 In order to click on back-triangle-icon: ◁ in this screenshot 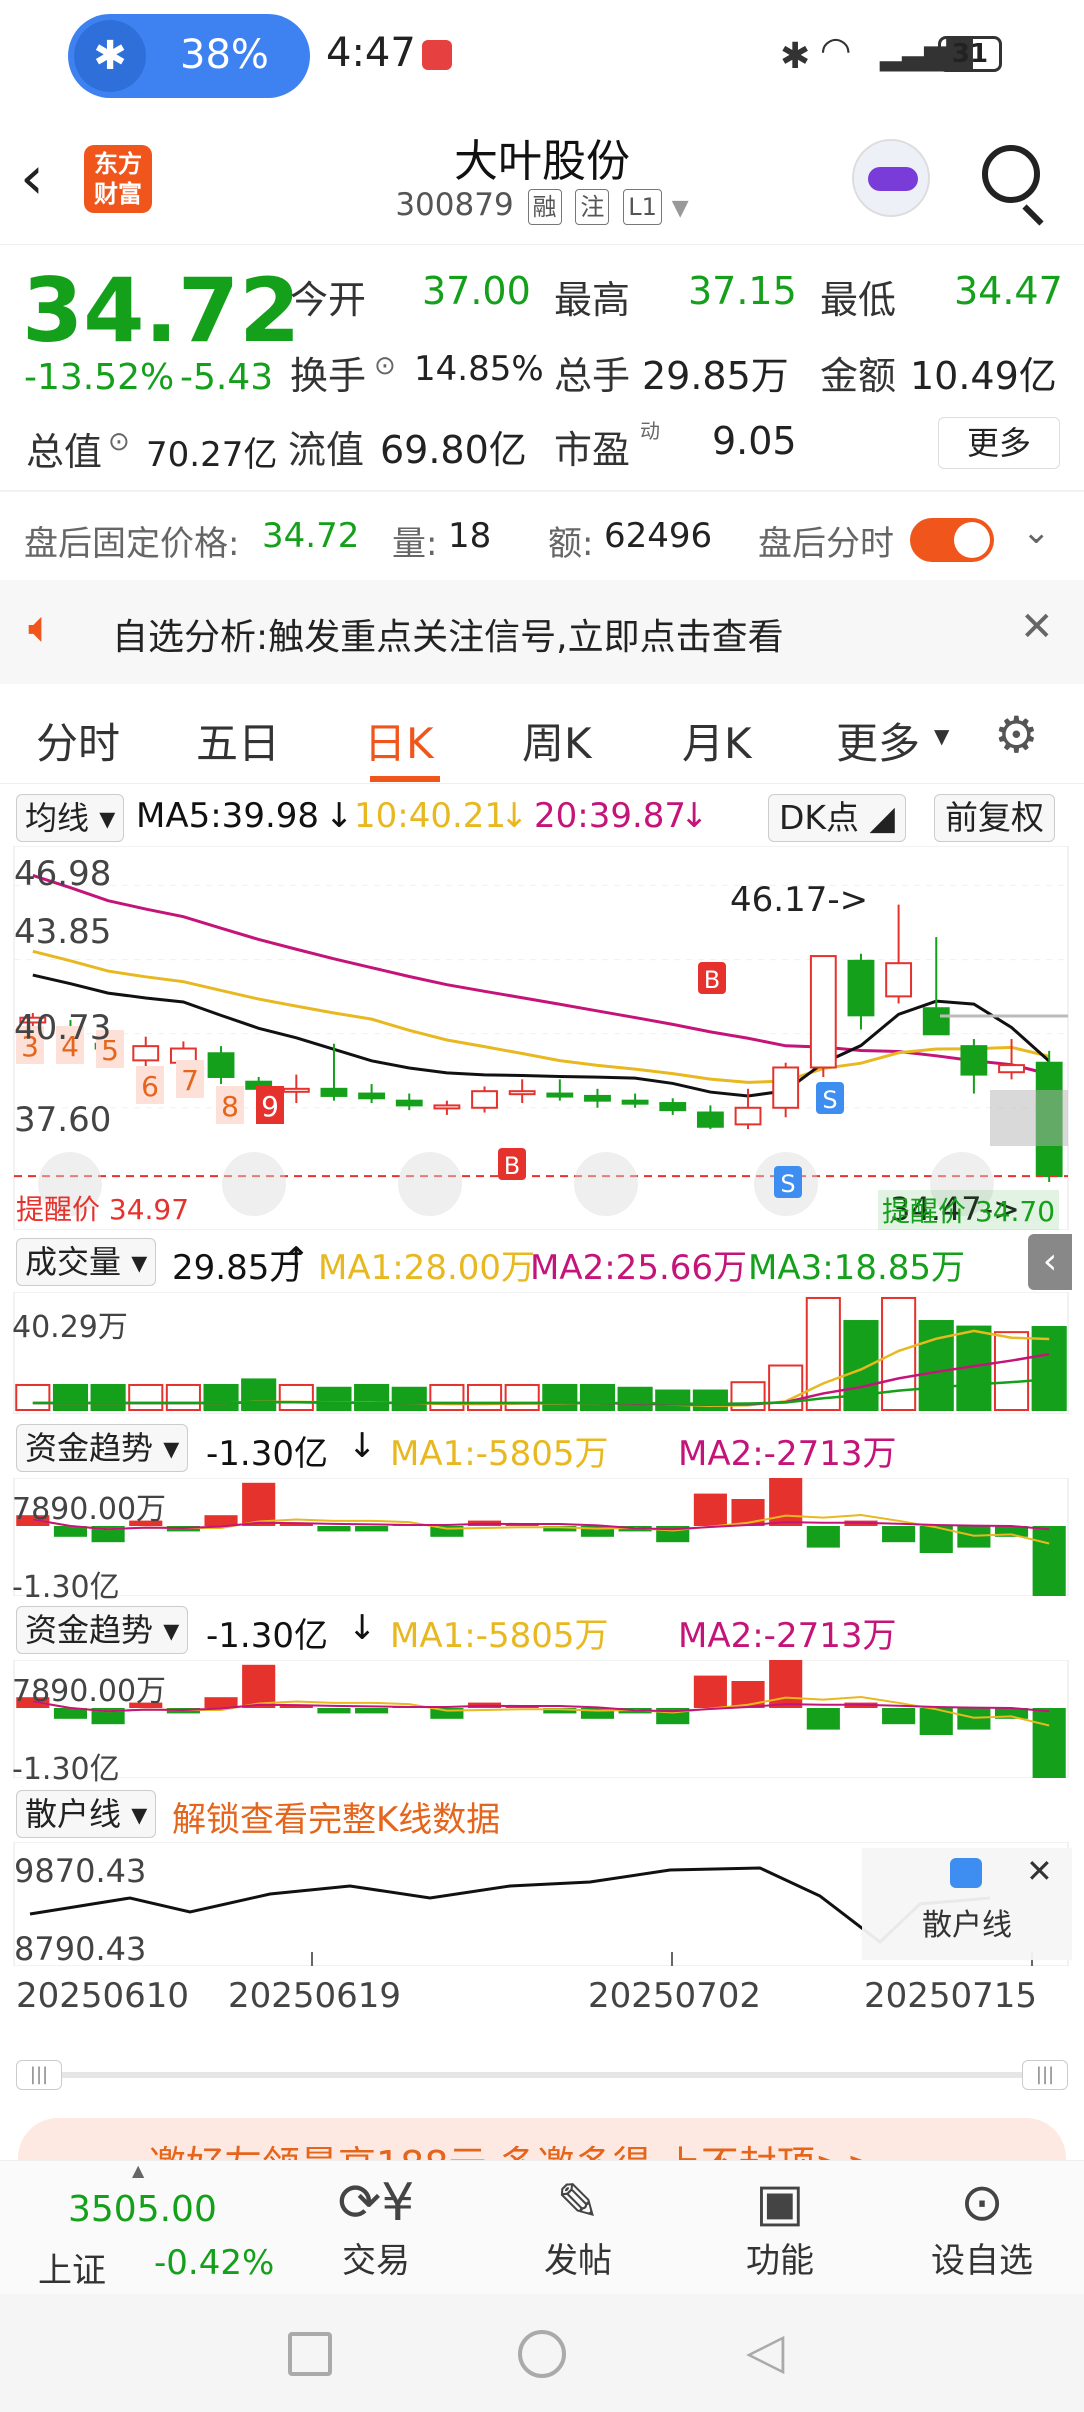, I will do `click(765, 2351)`.